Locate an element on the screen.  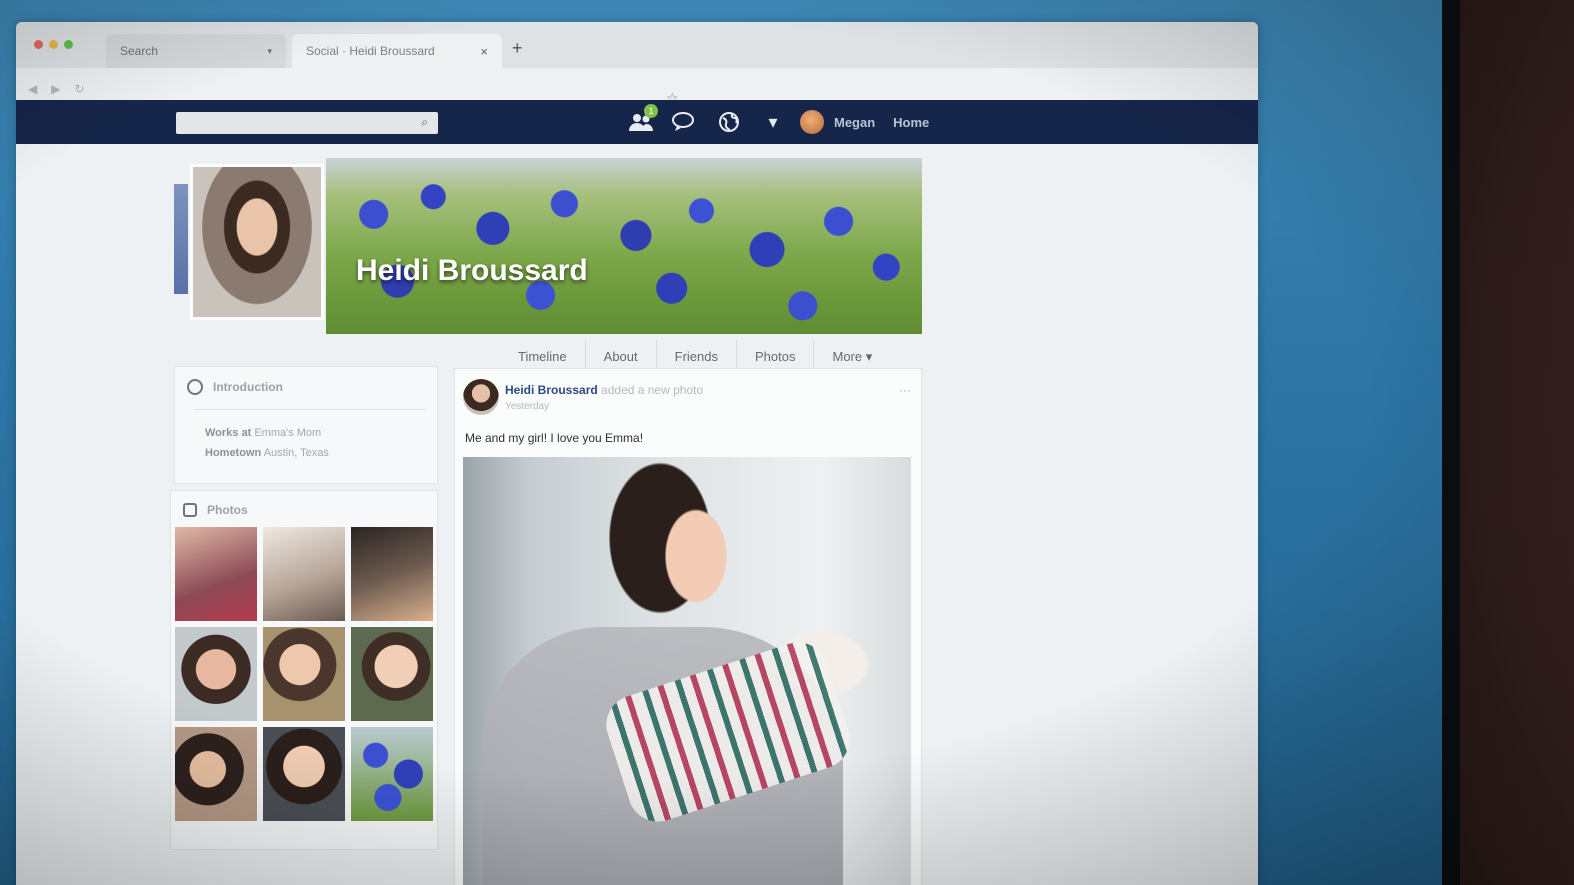
hometown-value: Austin, Texas is located at coordinates (296, 453).